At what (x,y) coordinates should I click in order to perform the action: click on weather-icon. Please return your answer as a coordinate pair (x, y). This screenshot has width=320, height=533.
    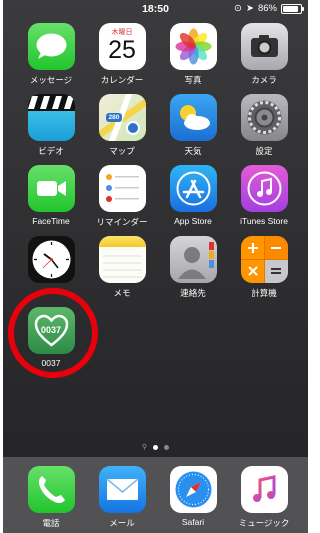
    Looking at the image, I should click on (193, 117).